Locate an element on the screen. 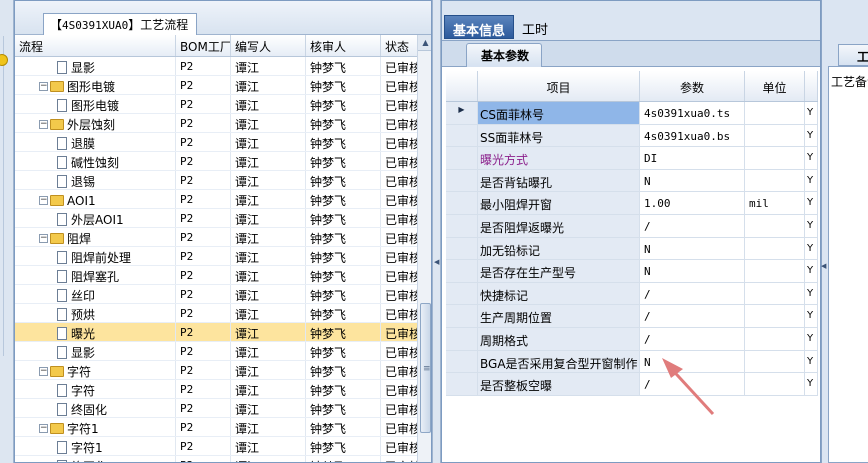 This screenshot has height=463, width=868. collapse-right-icon: ◀ is located at coordinates (823, 266).